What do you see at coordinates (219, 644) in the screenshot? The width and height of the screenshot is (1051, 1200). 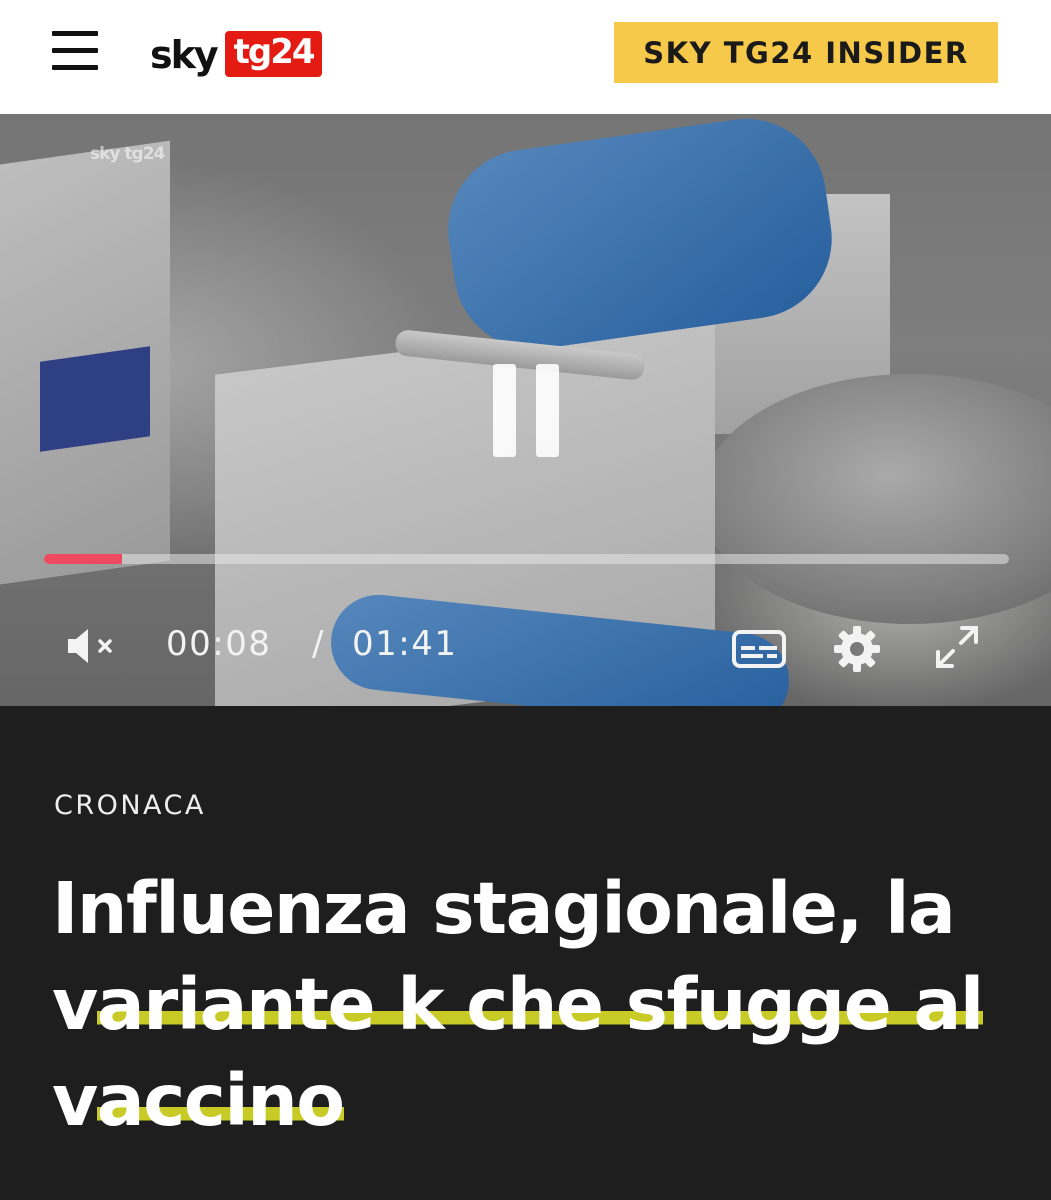 I see `current-time: 00:08` at bounding box center [219, 644].